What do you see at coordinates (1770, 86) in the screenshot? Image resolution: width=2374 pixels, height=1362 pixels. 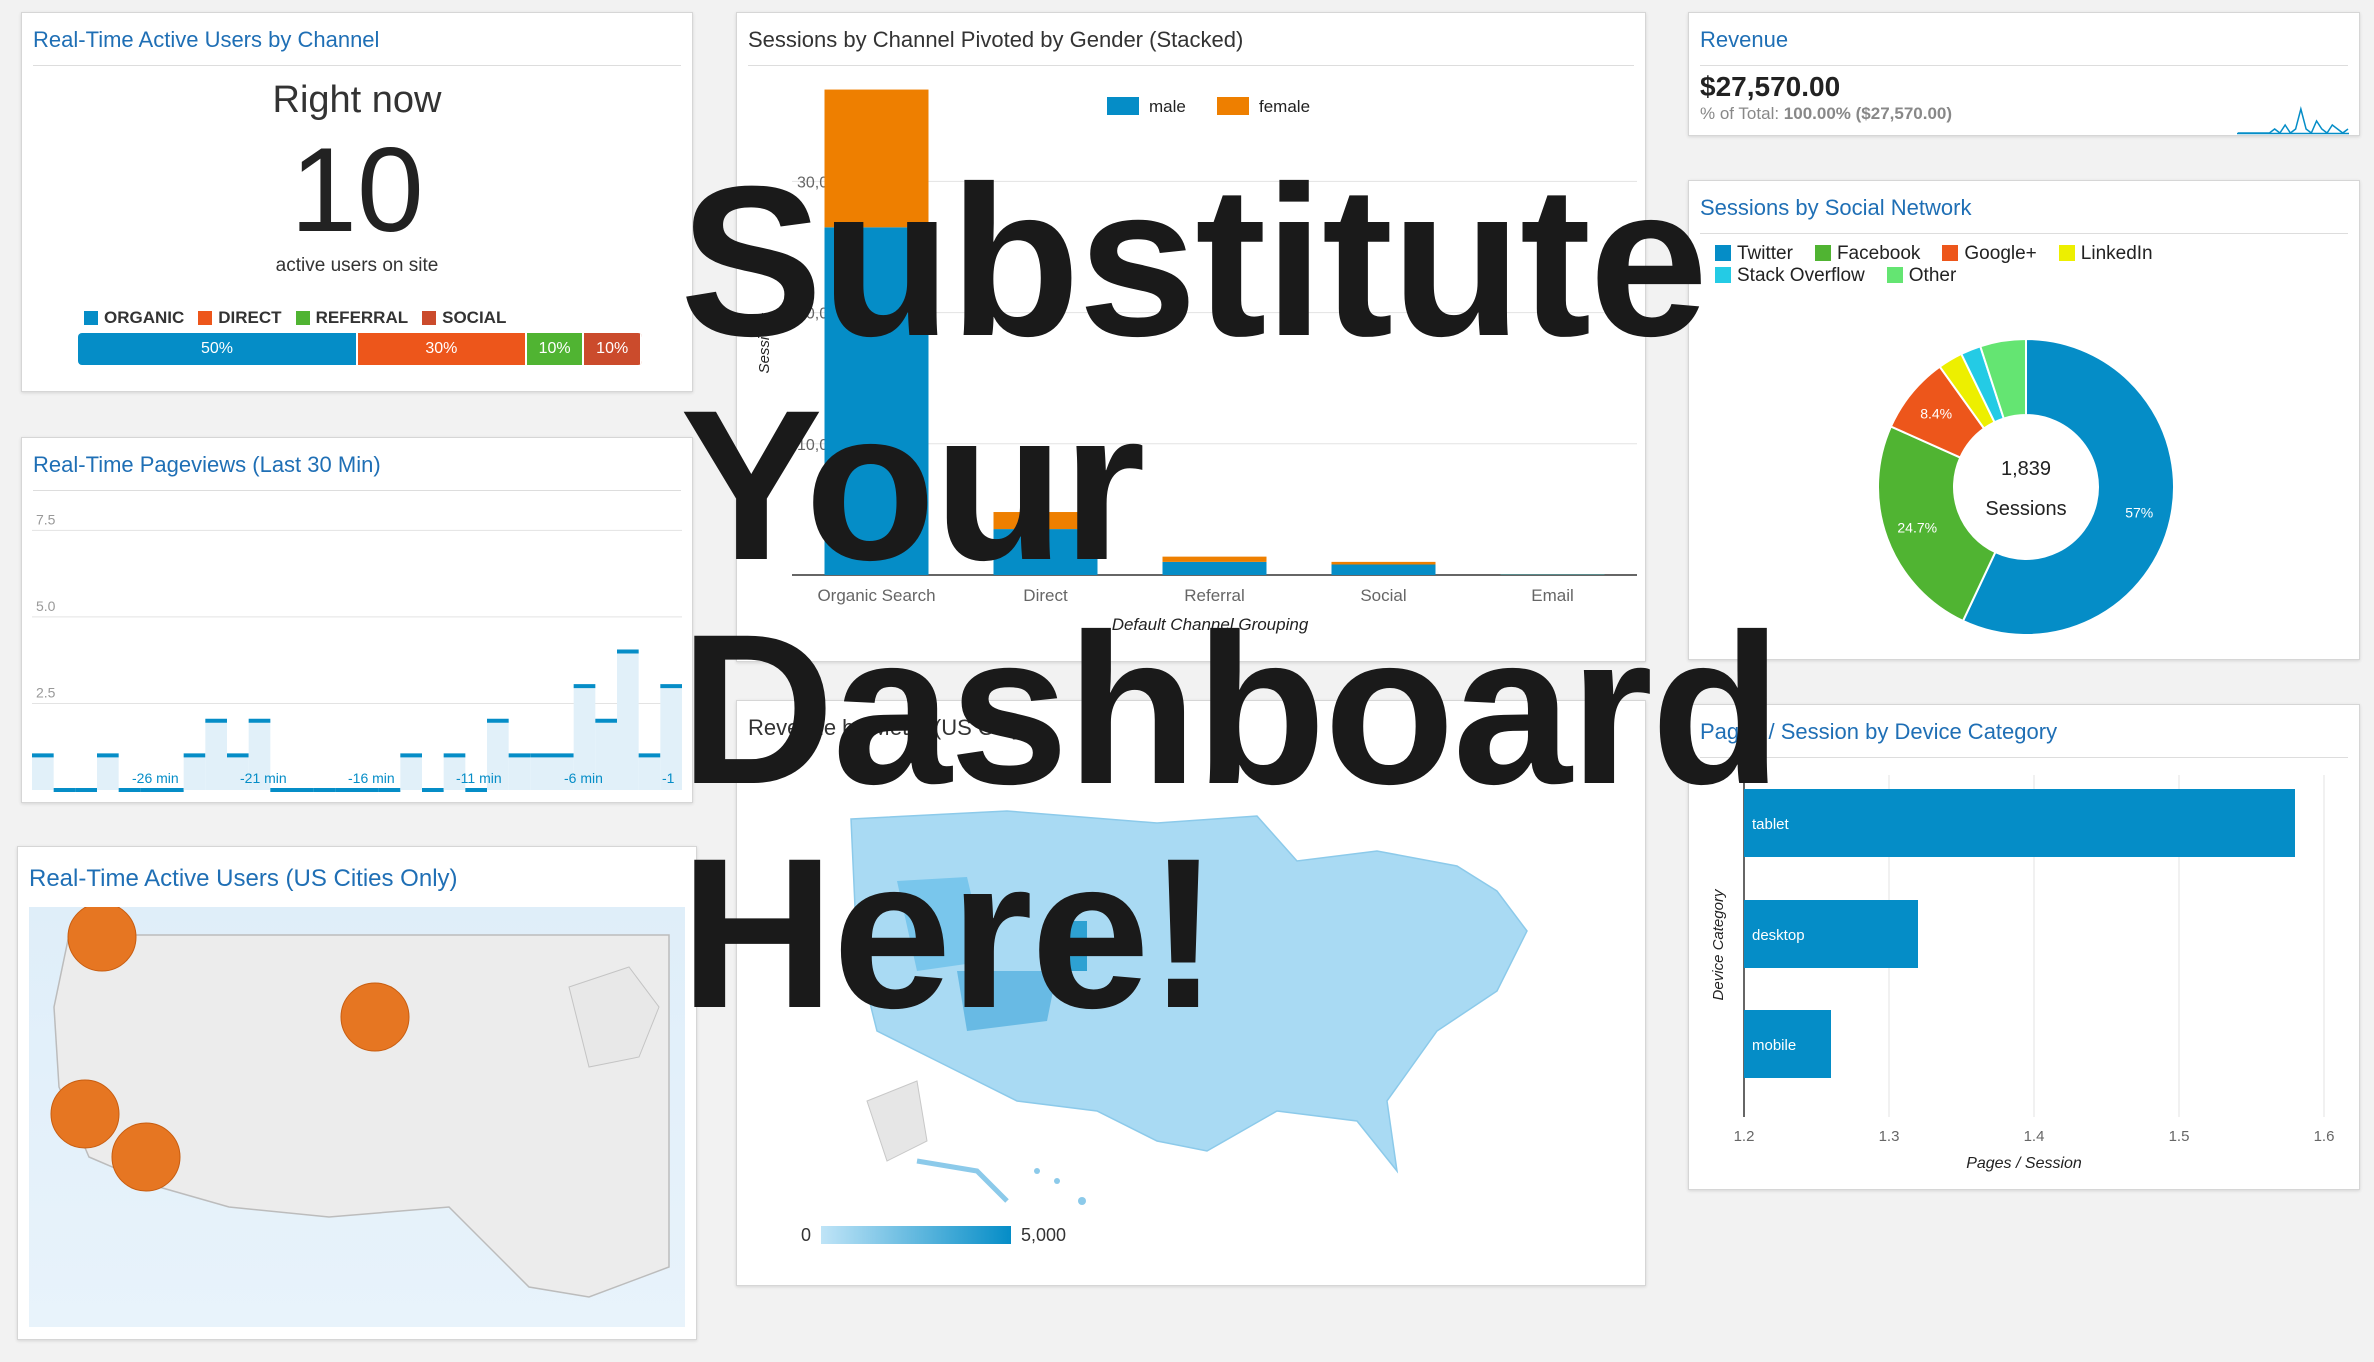 I see `revenue-value: $27,570.00` at bounding box center [1770, 86].